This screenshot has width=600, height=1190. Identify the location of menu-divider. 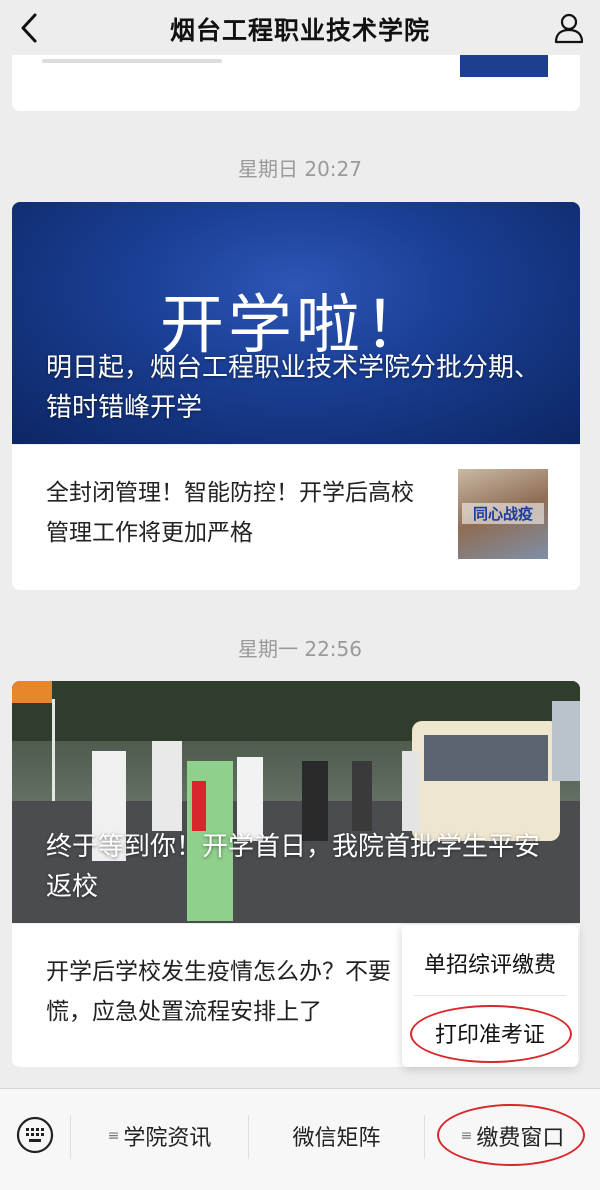
(490, 995).